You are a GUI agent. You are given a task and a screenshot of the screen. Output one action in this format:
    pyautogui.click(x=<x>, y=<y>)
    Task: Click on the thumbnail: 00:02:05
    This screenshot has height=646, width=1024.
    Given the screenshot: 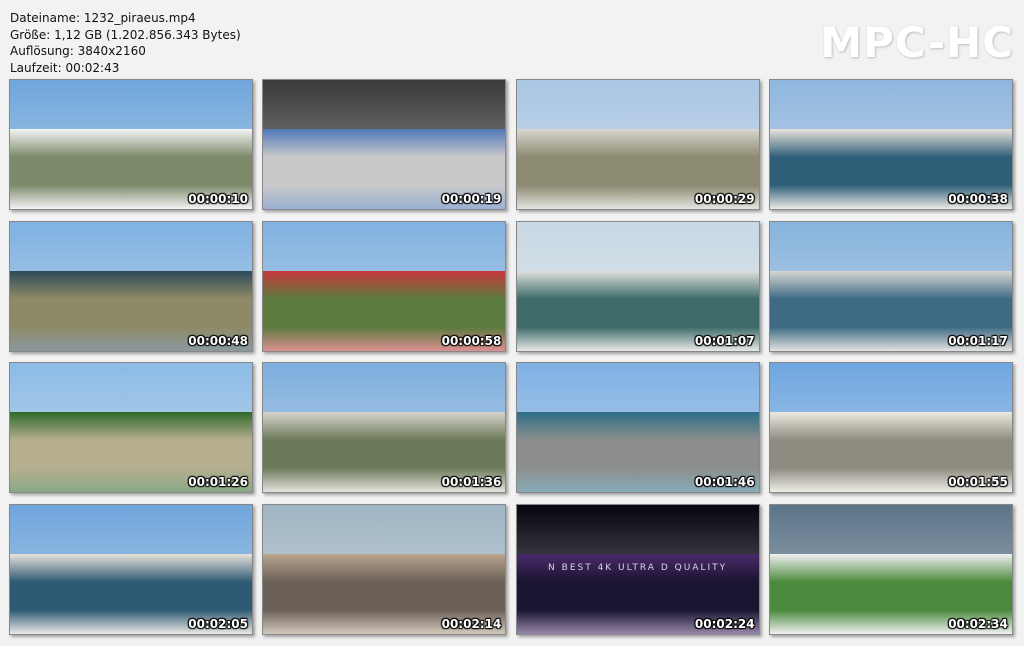 What is the action you would take?
    pyautogui.click(x=131, y=569)
    